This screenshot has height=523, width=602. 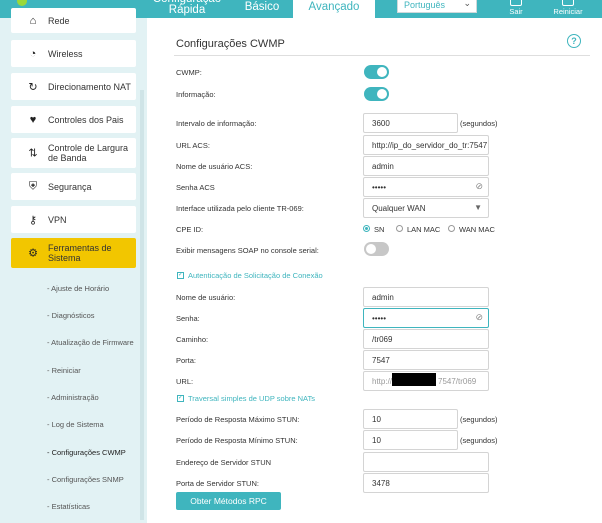 What do you see at coordinates (71, 315) in the screenshot?
I see `subitem-diagnostics: - Diagnósticos` at bounding box center [71, 315].